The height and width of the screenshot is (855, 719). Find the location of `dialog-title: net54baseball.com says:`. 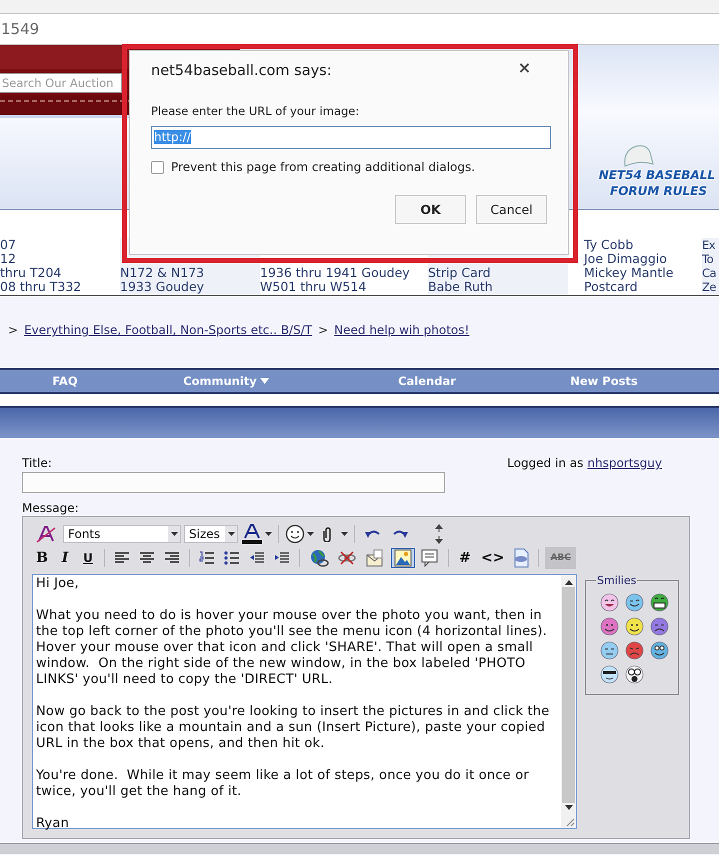

dialog-title: net54baseball.com says: is located at coordinates (241, 71).